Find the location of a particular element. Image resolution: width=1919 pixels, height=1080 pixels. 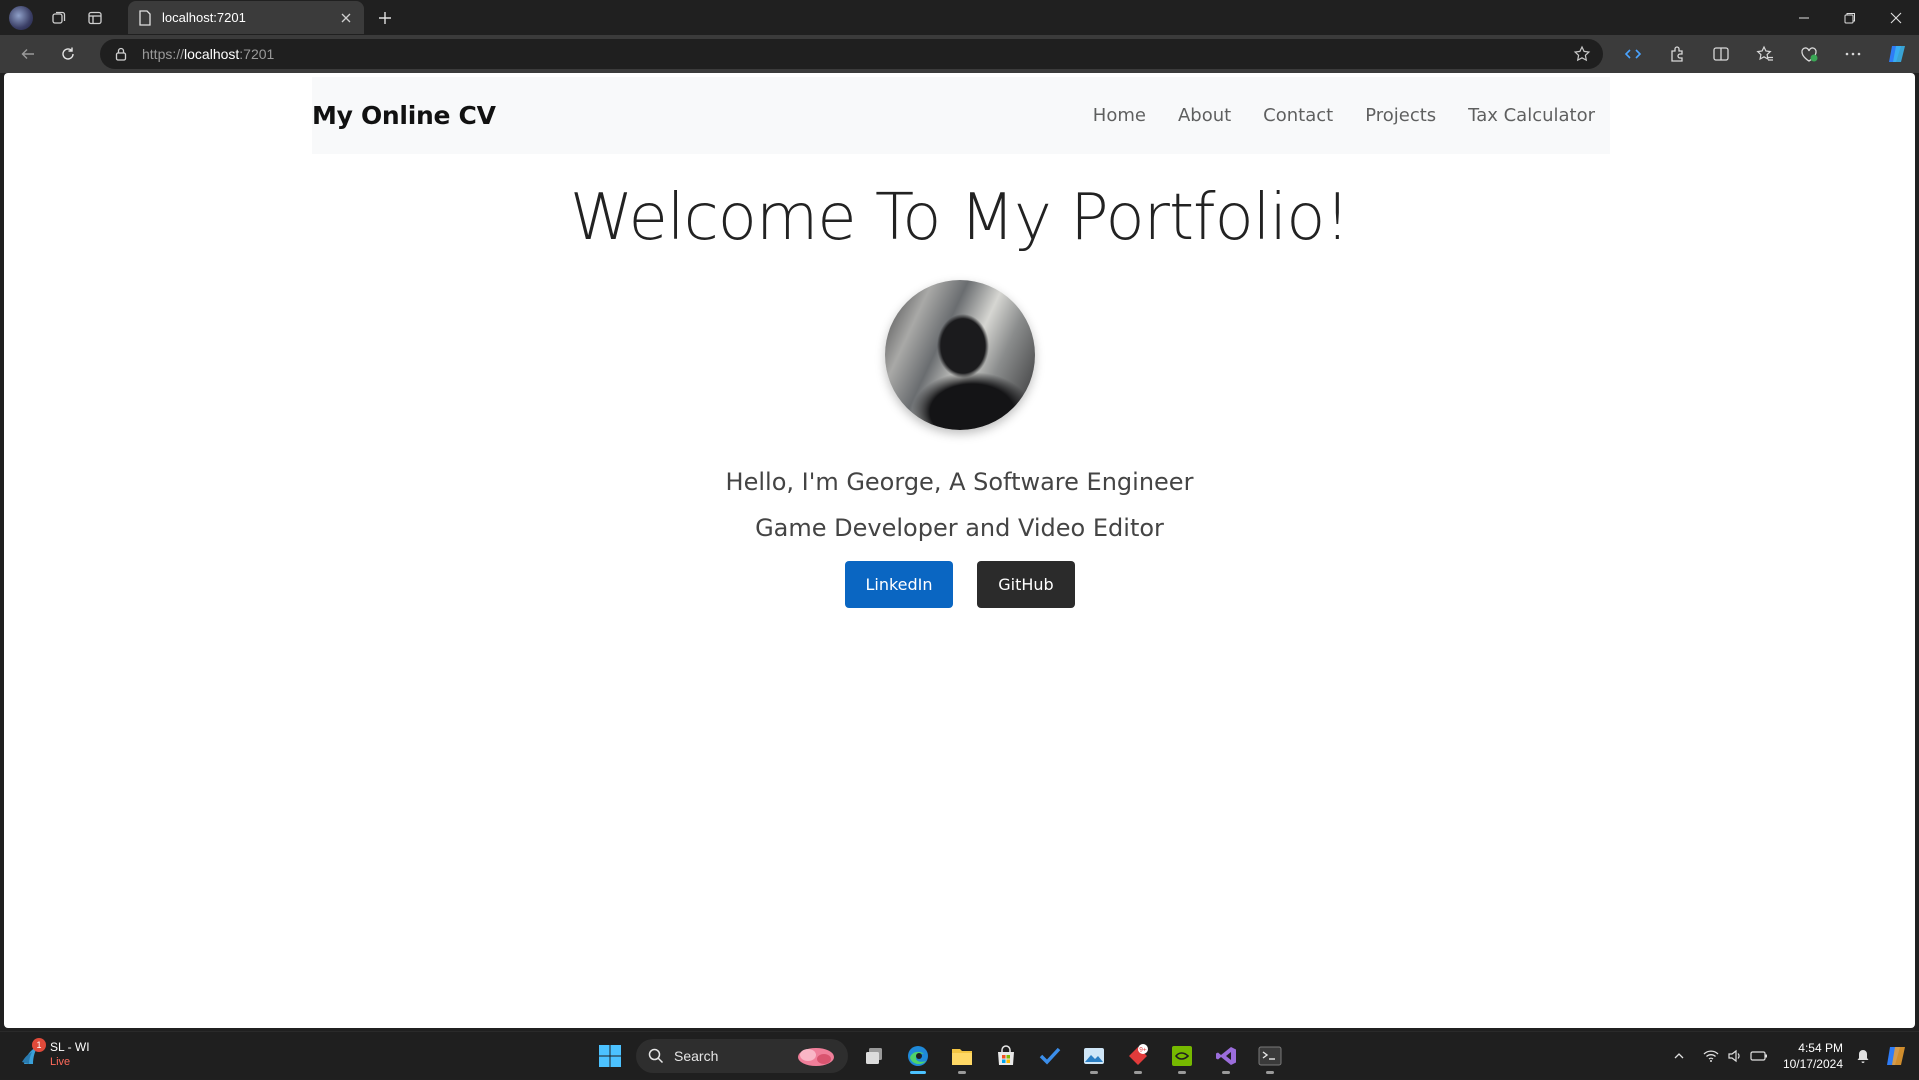

nvidia-icon is located at coordinates (1182, 1056).